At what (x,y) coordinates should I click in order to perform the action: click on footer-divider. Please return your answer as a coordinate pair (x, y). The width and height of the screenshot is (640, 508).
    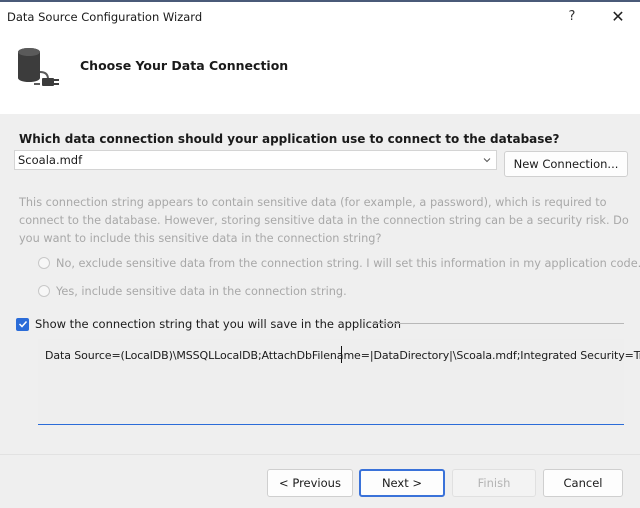
    Looking at the image, I should click on (320, 454).